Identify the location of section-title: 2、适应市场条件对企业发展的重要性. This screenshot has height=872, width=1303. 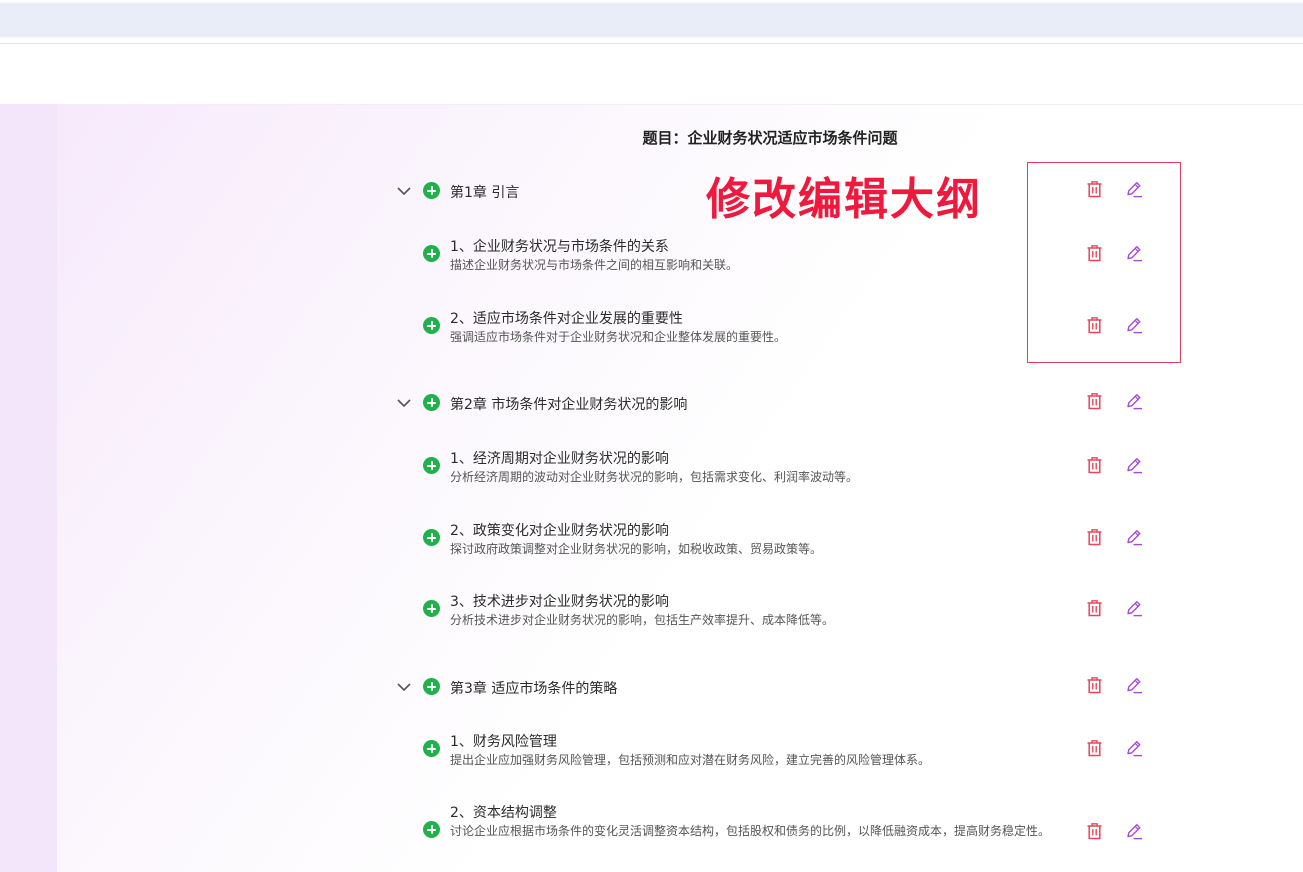
(566, 318).